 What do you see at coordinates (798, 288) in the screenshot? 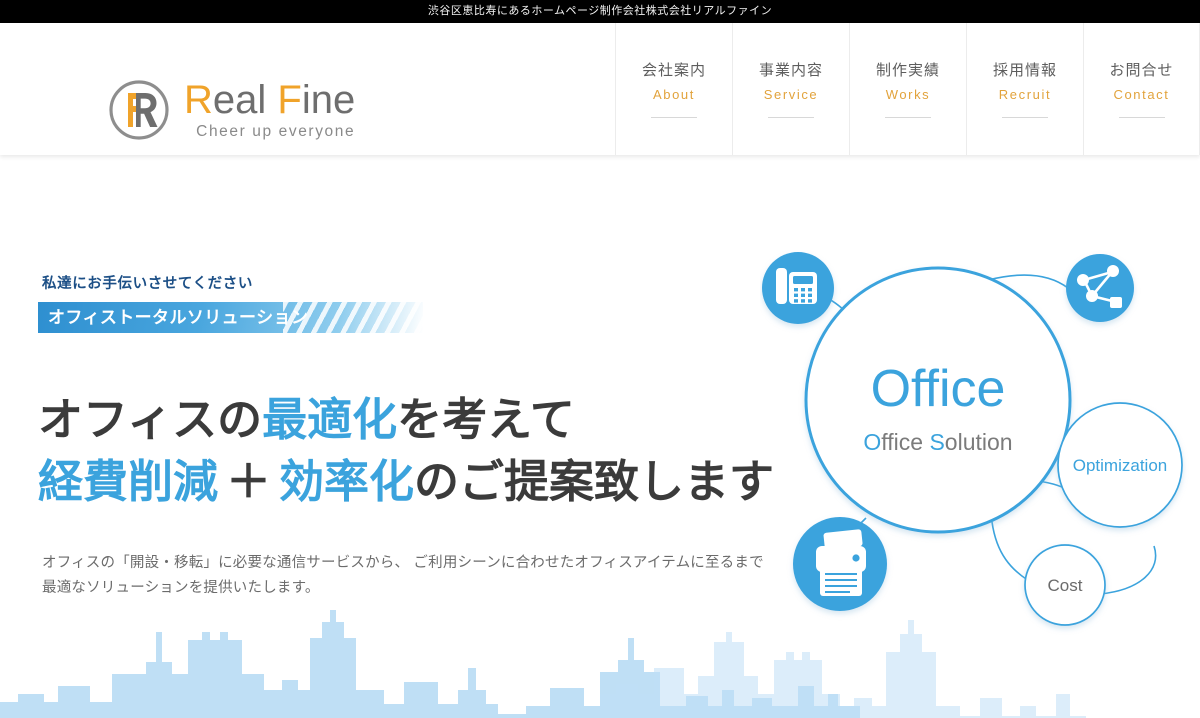
I see `desk-phone-icon` at bounding box center [798, 288].